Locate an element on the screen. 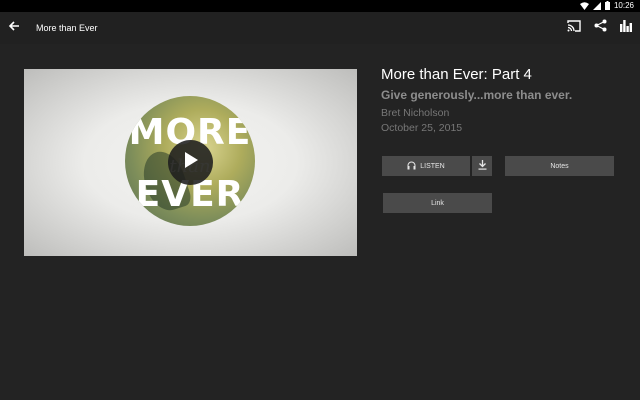 Image resolution: width=640 pixels, height=400 pixels. status-time: 10:26 is located at coordinates (623, 5).